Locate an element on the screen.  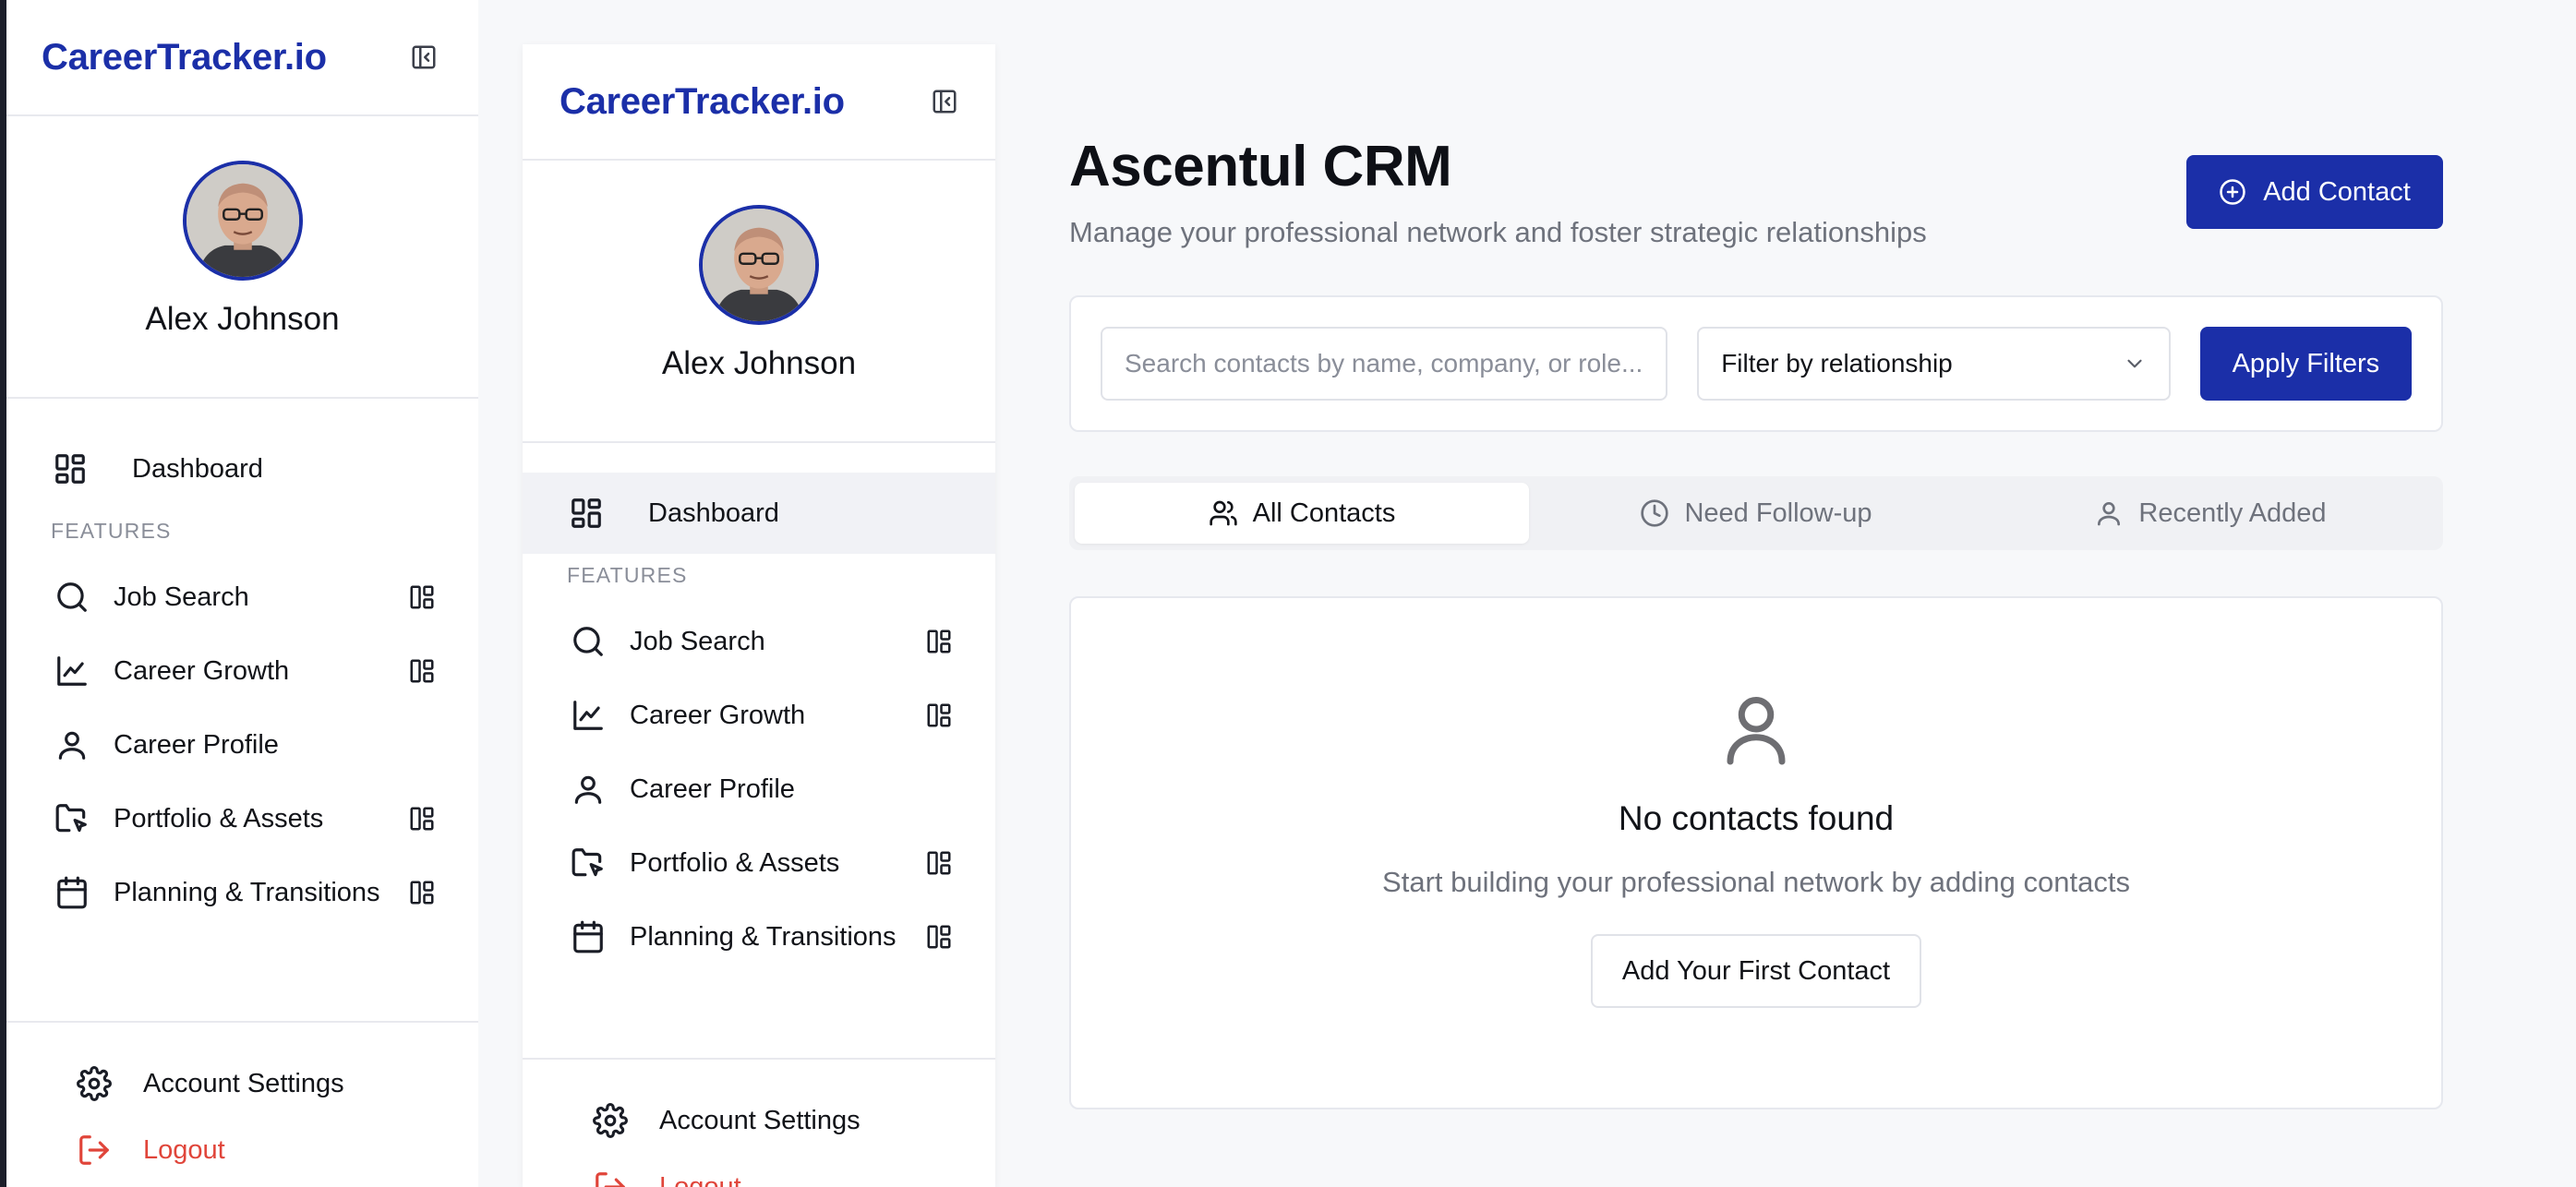
clock-icon is located at coordinates (1655, 513).